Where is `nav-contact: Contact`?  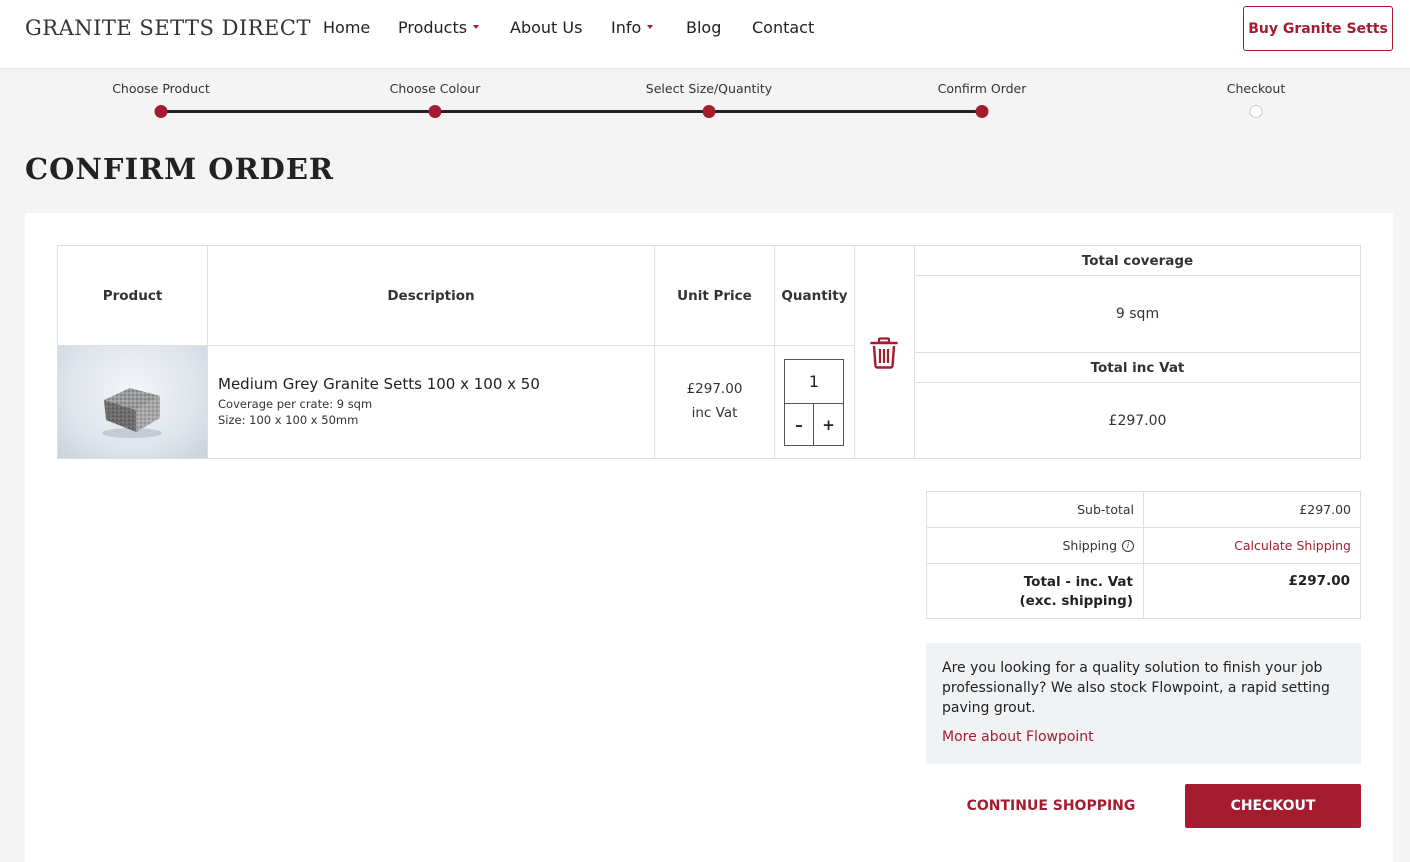 nav-contact: Contact is located at coordinates (783, 27).